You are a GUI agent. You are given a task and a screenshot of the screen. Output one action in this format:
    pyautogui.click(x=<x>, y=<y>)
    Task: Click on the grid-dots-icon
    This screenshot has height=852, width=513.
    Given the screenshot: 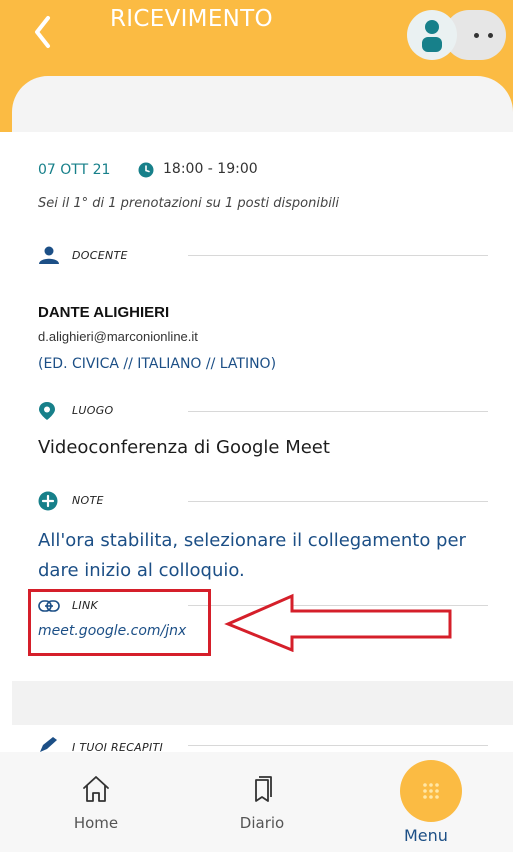 What is the action you would take?
    pyautogui.click(x=431, y=791)
    